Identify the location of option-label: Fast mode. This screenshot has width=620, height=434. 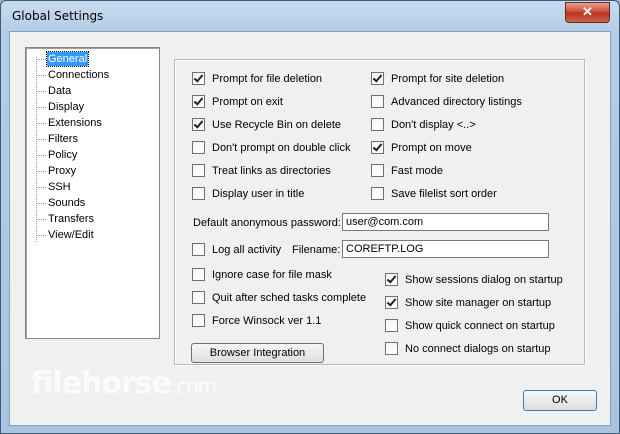
(417, 170).